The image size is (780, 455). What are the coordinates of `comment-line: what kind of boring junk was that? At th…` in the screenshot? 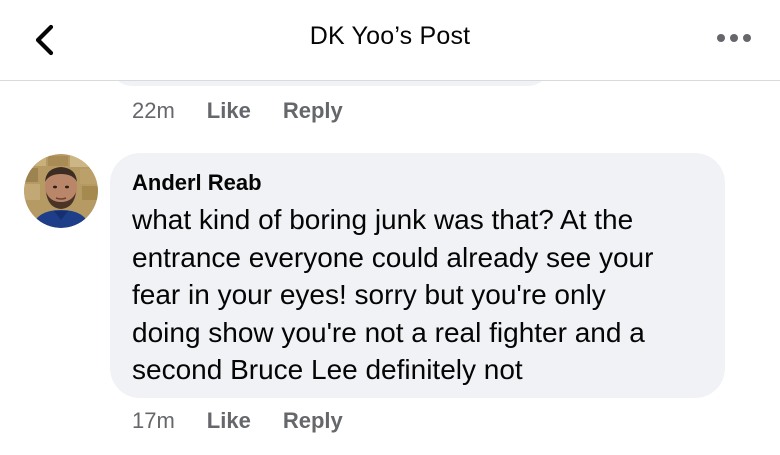 It's located at (383, 219).